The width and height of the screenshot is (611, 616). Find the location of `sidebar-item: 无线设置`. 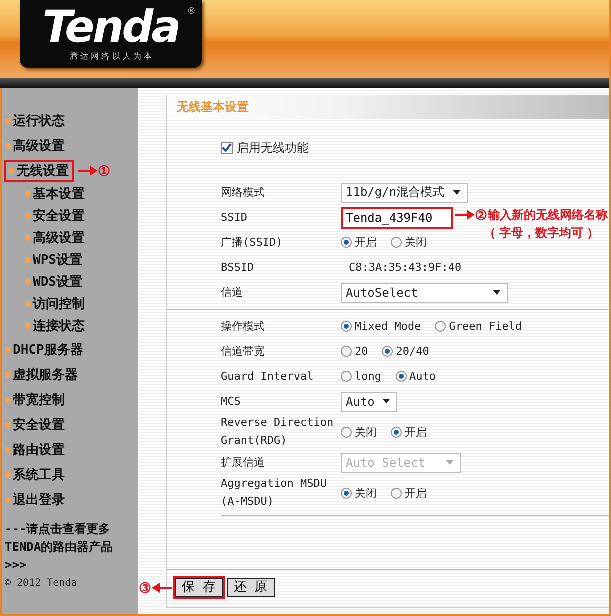

sidebar-item: 无线设置 is located at coordinates (39, 171).